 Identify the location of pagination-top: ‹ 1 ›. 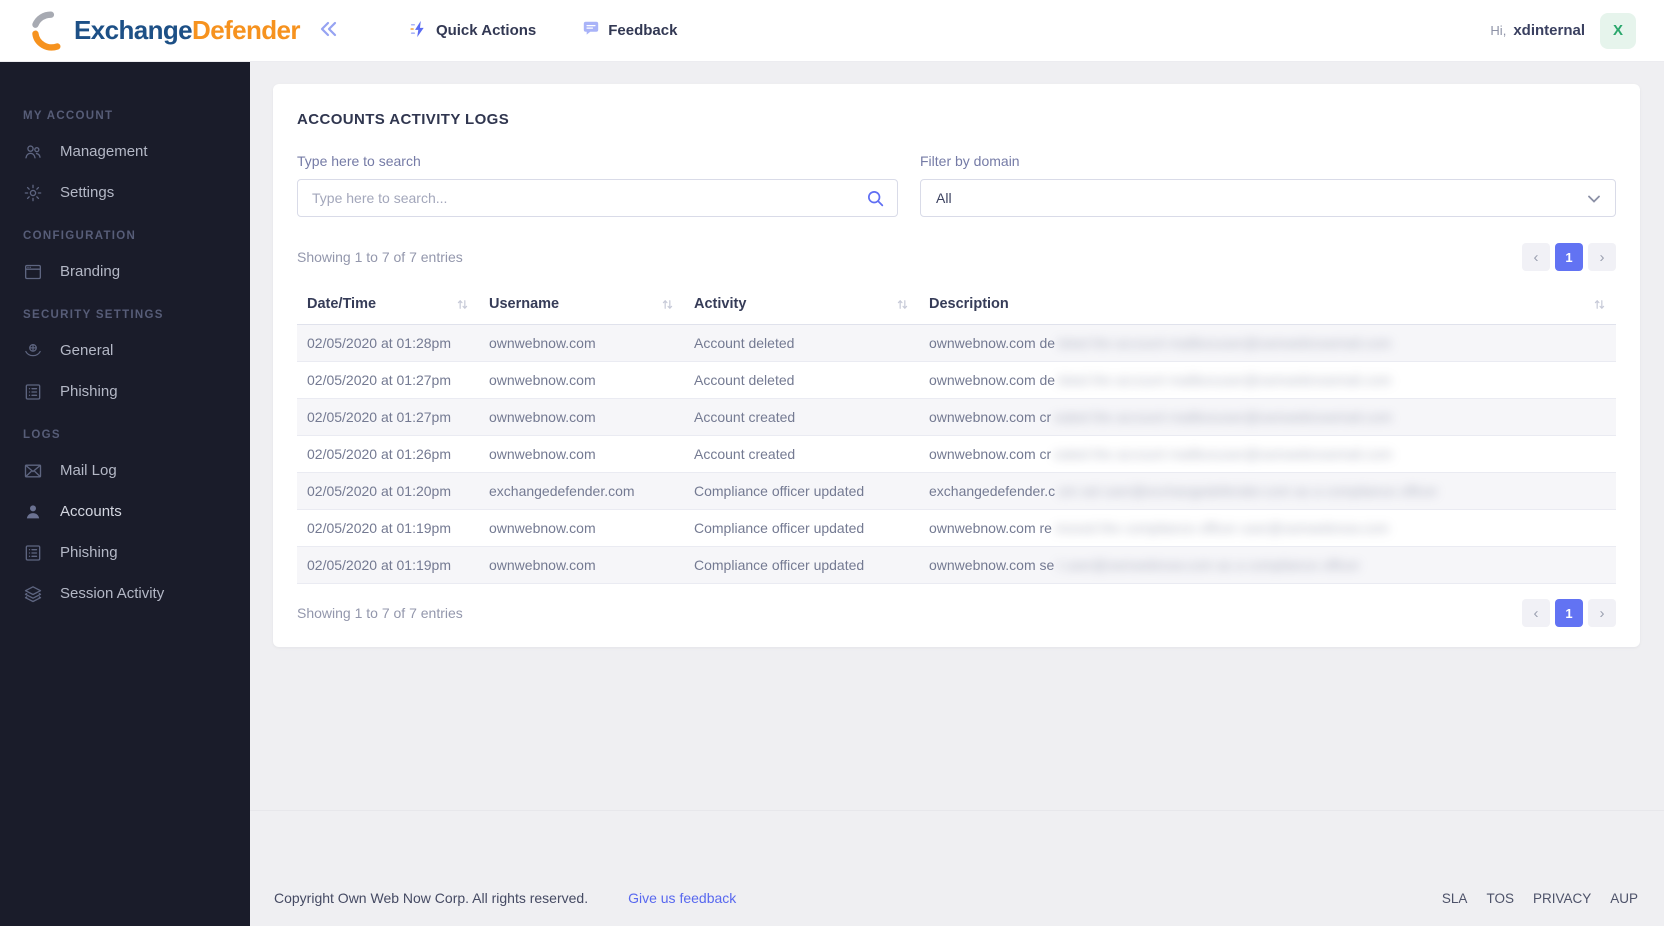
(1569, 257).